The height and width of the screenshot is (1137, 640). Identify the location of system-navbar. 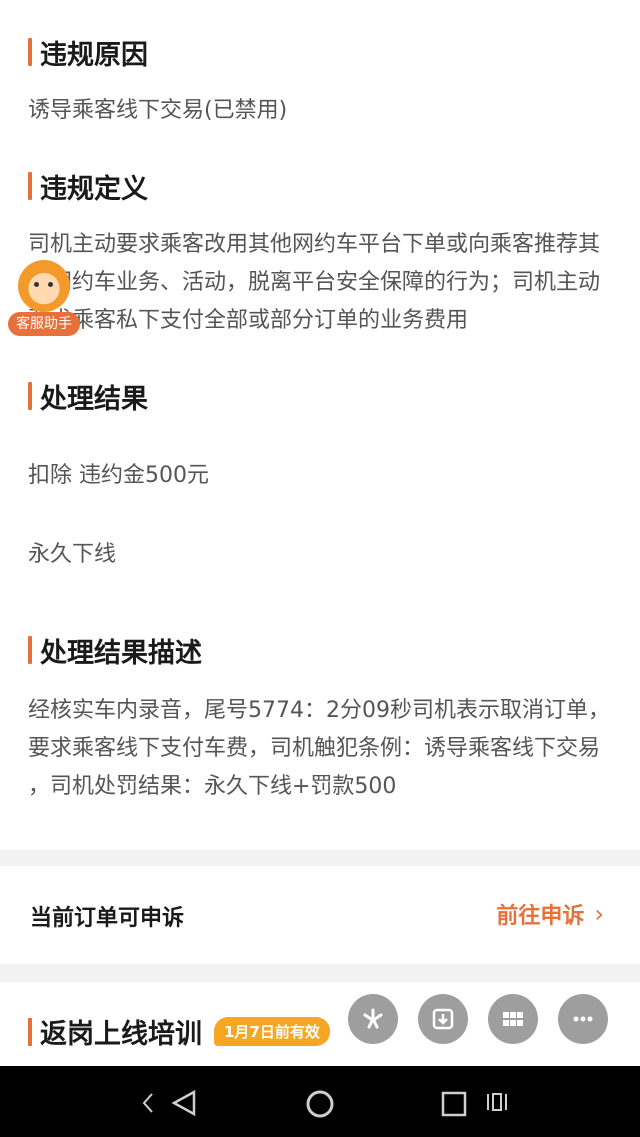
(320, 1101).